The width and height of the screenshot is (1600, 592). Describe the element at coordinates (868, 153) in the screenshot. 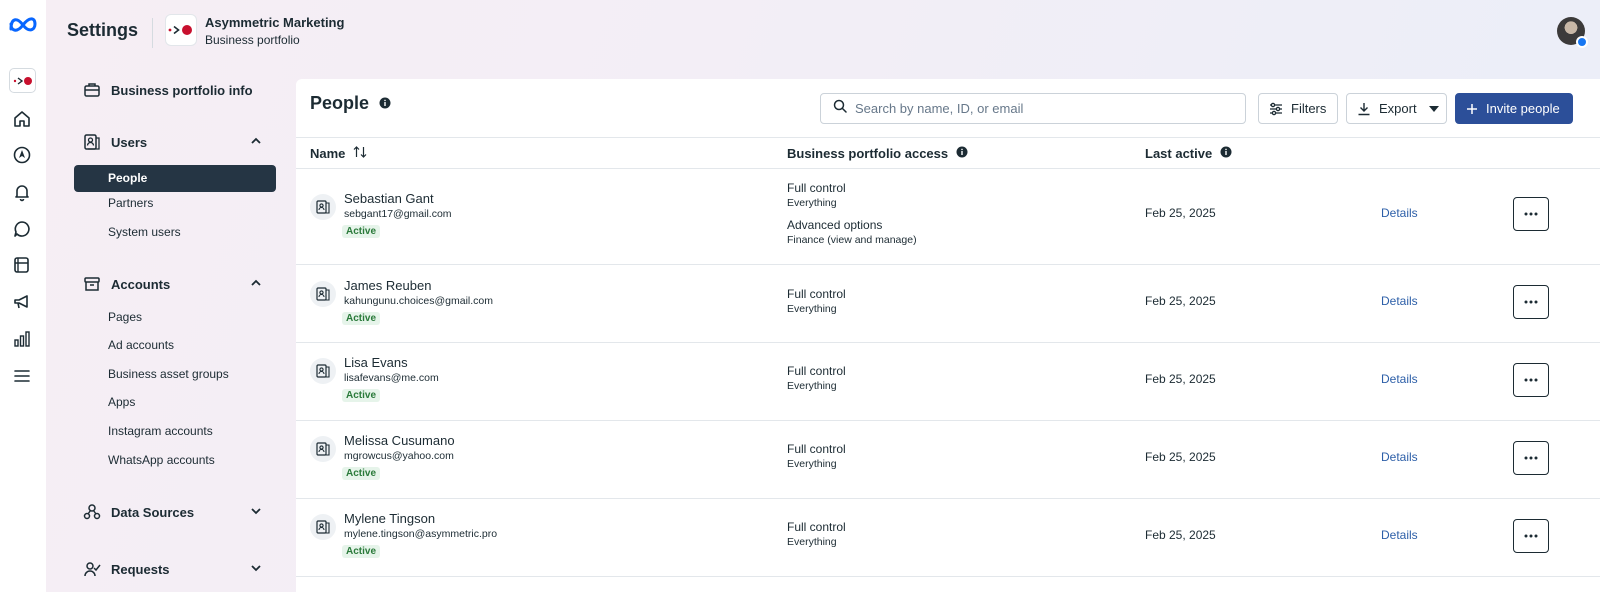

I see `column-access-label: Business portfolio access` at that location.